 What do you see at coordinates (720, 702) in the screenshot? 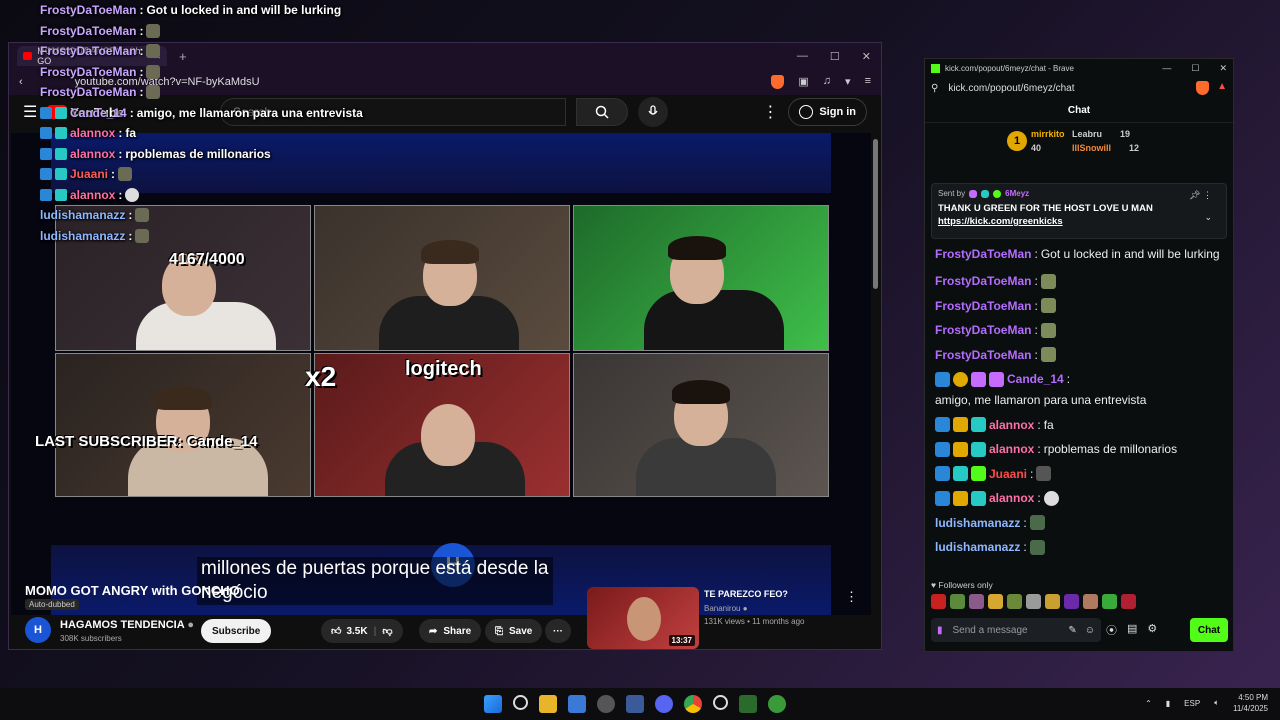
I see `obs-icon` at bounding box center [720, 702].